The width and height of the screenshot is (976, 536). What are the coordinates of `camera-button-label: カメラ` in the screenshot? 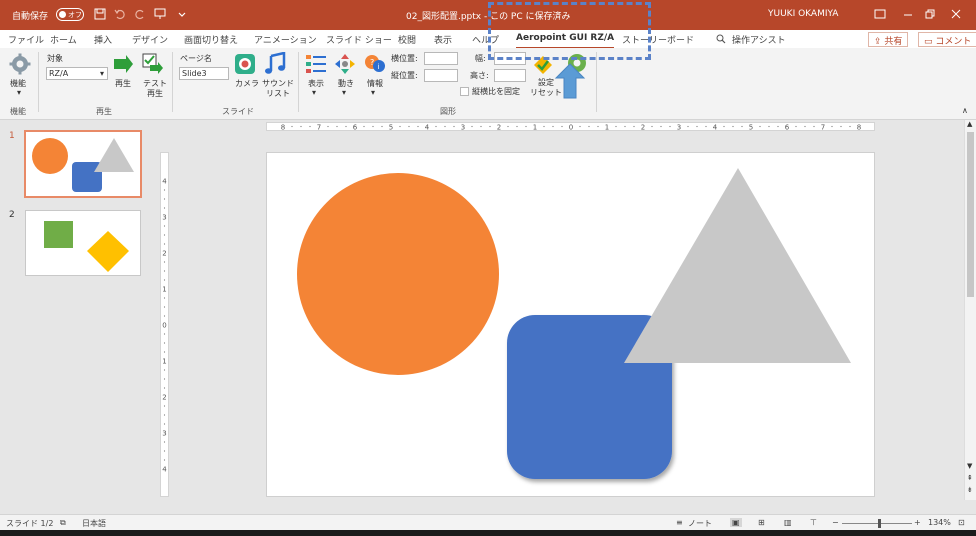 It's located at (247, 84).